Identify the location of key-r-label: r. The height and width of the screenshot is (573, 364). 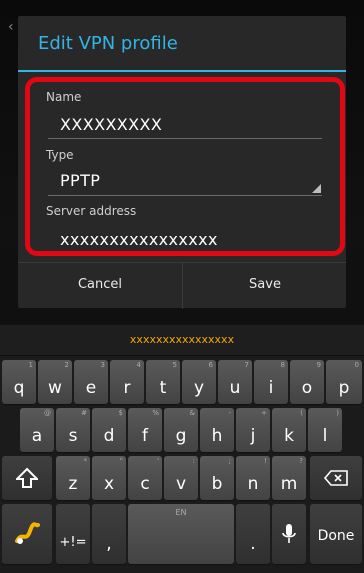
(127, 388).